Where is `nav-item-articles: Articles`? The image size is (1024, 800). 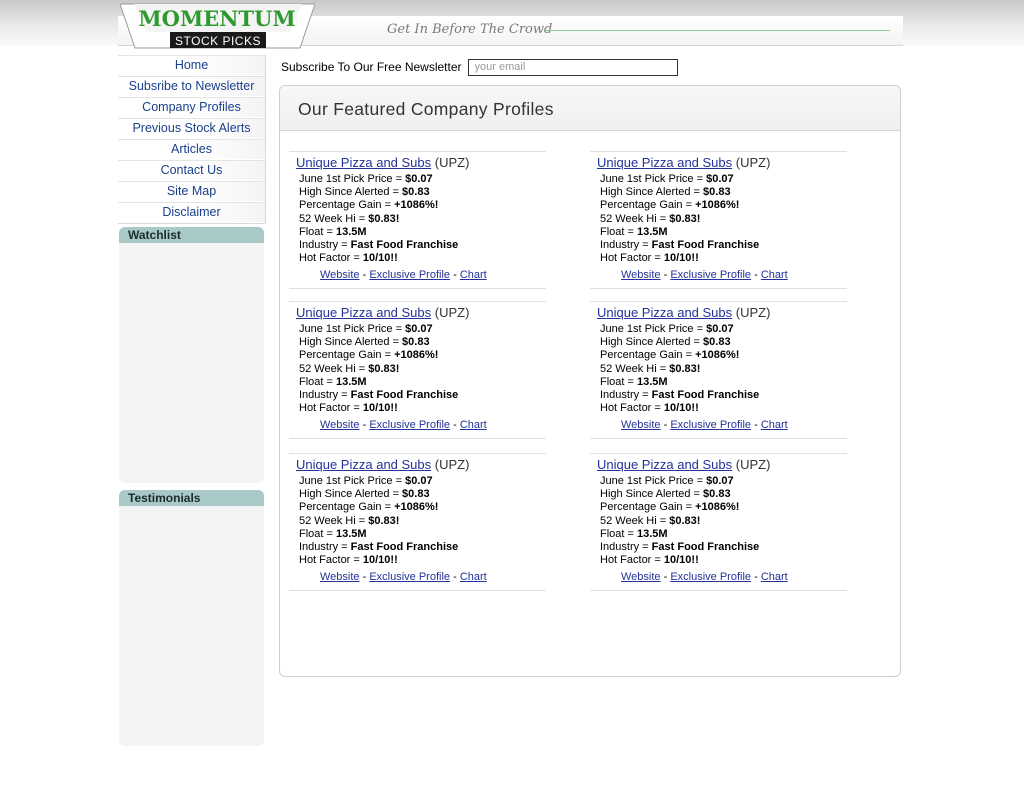
nav-item-articles: Articles is located at coordinates (191, 149).